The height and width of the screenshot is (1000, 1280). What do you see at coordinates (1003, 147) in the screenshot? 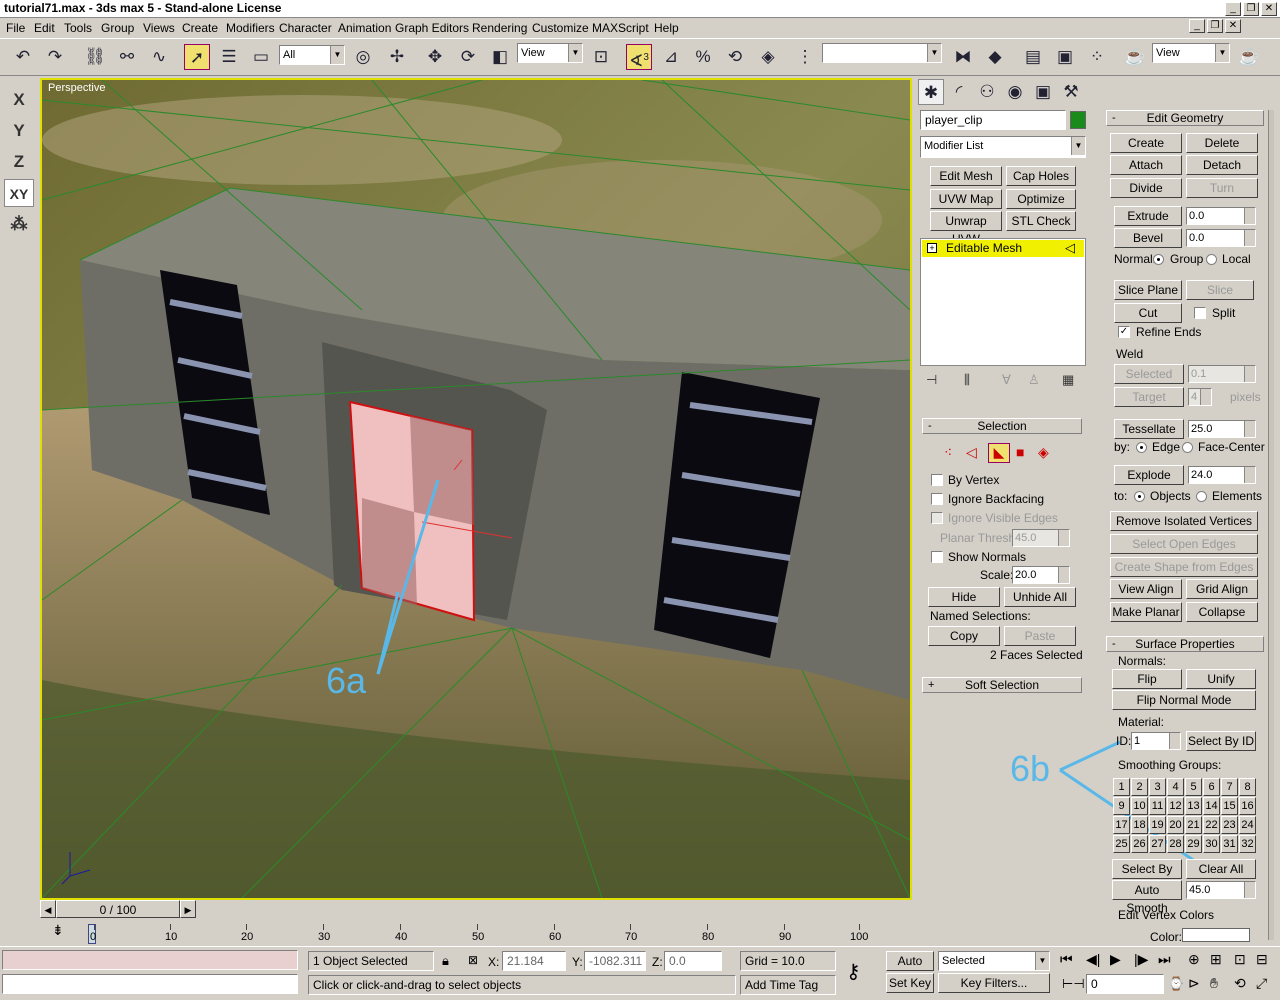
I see `modifier-list-dropdown: Modifier List ▼` at bounding box center [1003, 147].